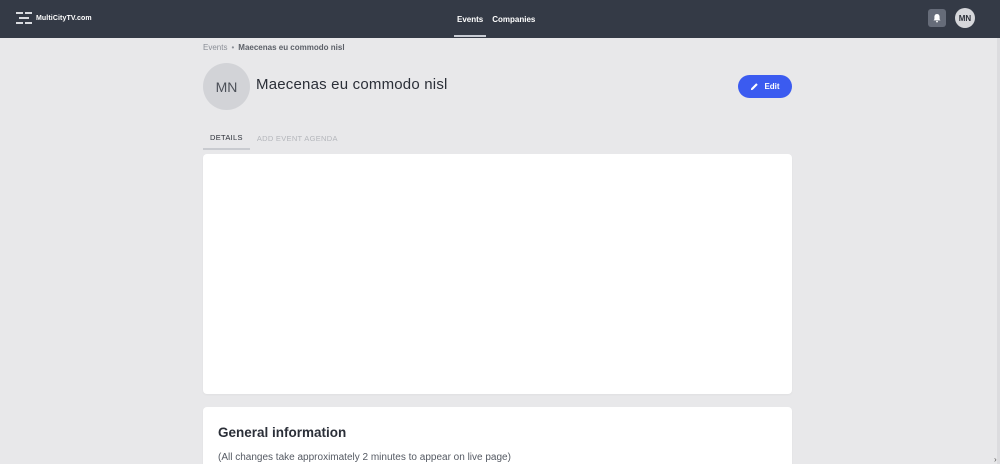 This screenshot has height=464, width=1000. I want to click on page-title: Maecenas eu commodo nisl, so click(352, 84).